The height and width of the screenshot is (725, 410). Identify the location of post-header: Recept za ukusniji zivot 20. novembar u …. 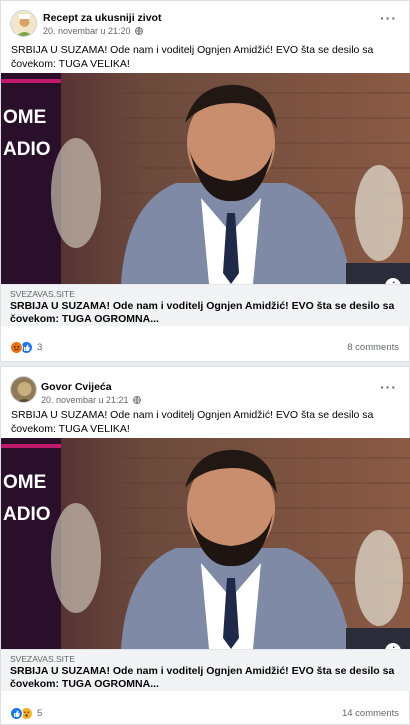
(205, 21).